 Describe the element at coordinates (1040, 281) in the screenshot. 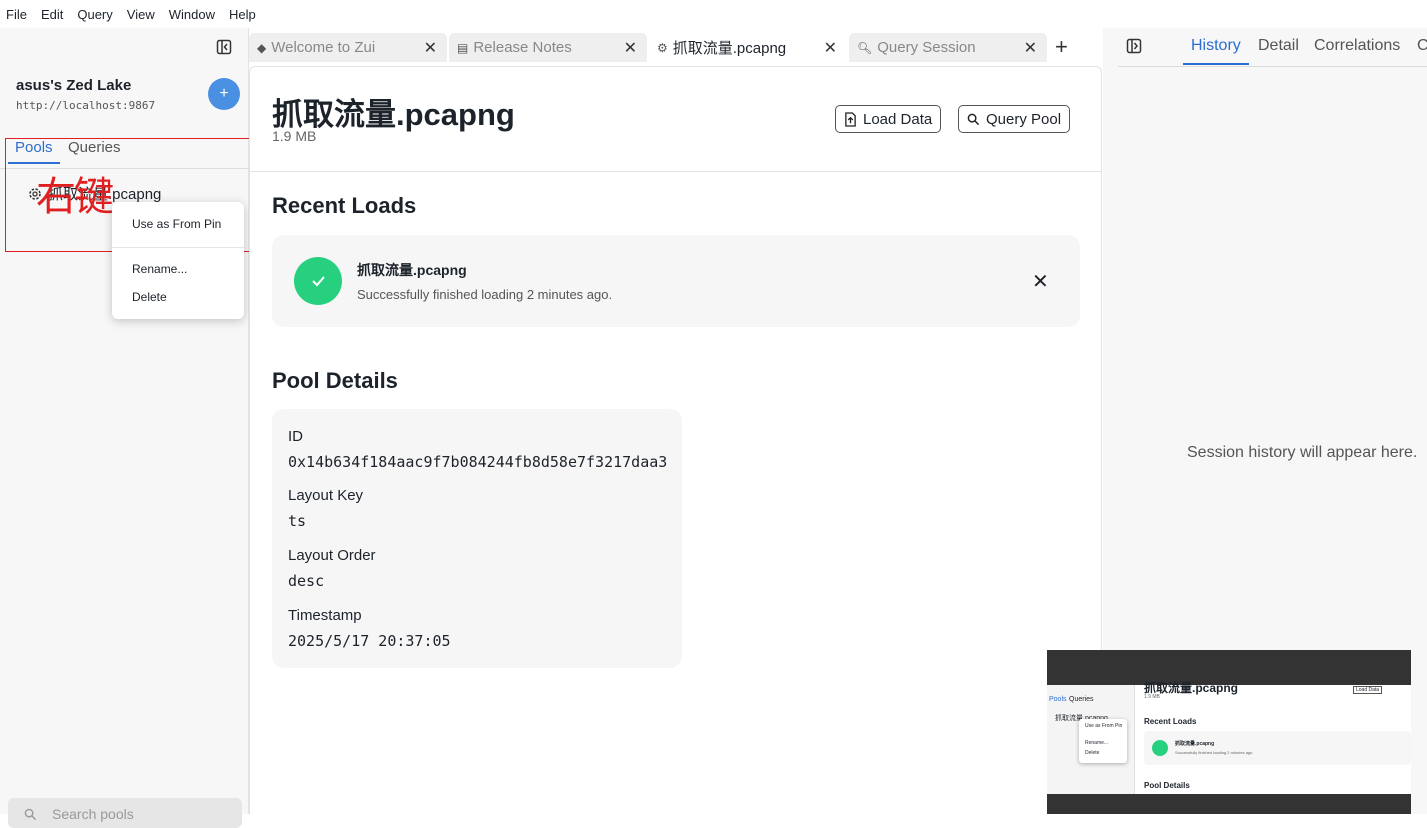

I see `dismiss-load-icon: ✕` at that location.